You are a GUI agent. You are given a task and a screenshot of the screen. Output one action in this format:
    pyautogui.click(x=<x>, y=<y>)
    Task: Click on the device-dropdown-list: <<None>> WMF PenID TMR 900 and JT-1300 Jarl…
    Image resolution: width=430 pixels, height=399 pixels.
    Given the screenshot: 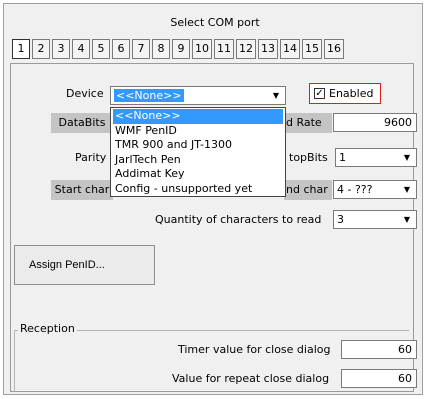 What is the action you would take?
    pyautogui.click(x=198, y=152)
    